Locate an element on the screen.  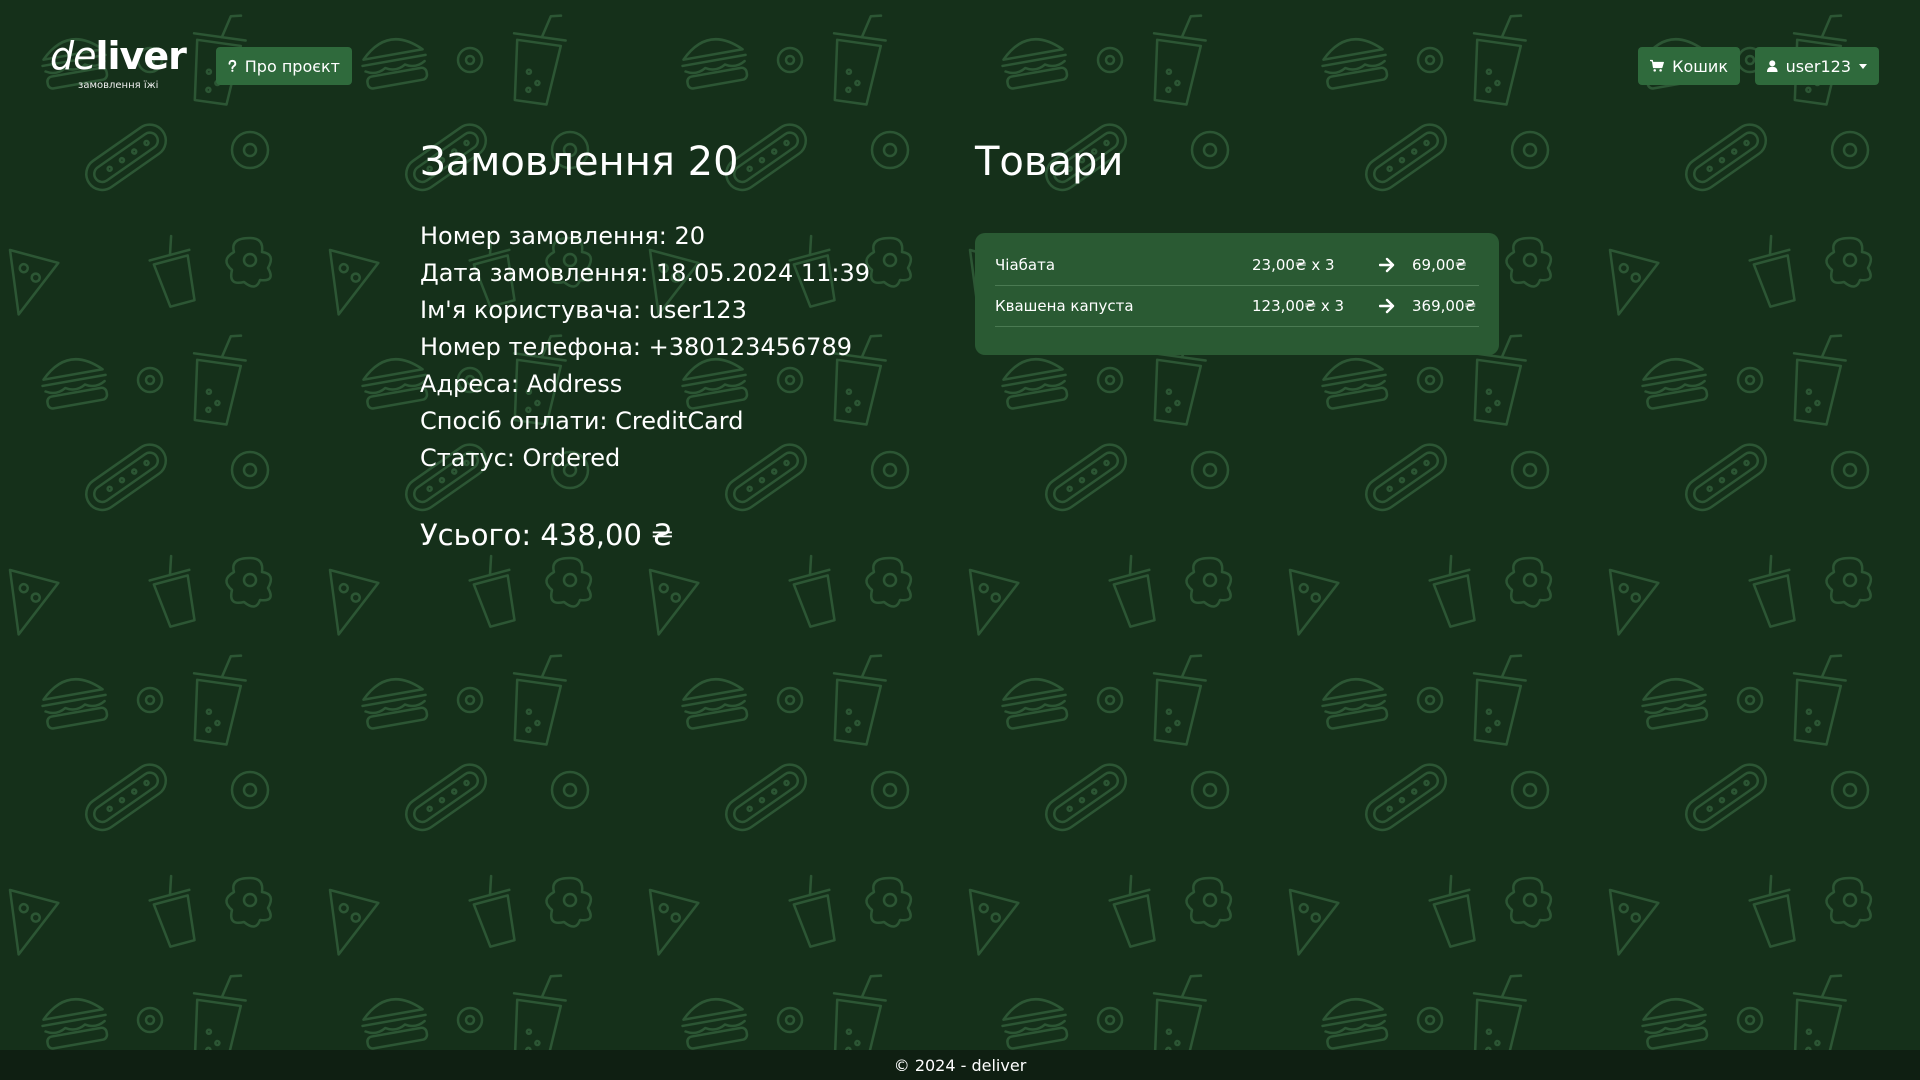
about-project-button: Про проєкт is located at coordinates (284, 66).